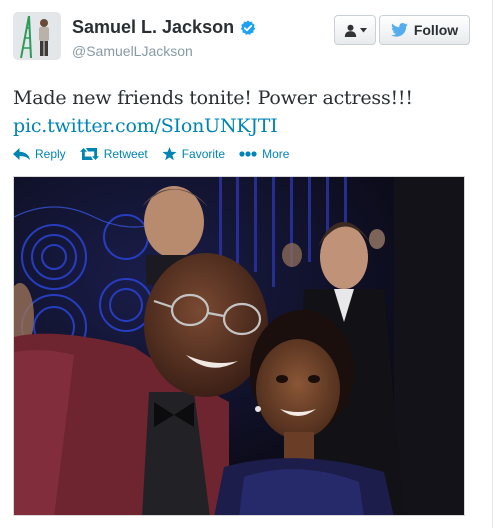  I want to click on user-info: Samuel L. Jackson @SamuelLJackson, so click(164, 38).